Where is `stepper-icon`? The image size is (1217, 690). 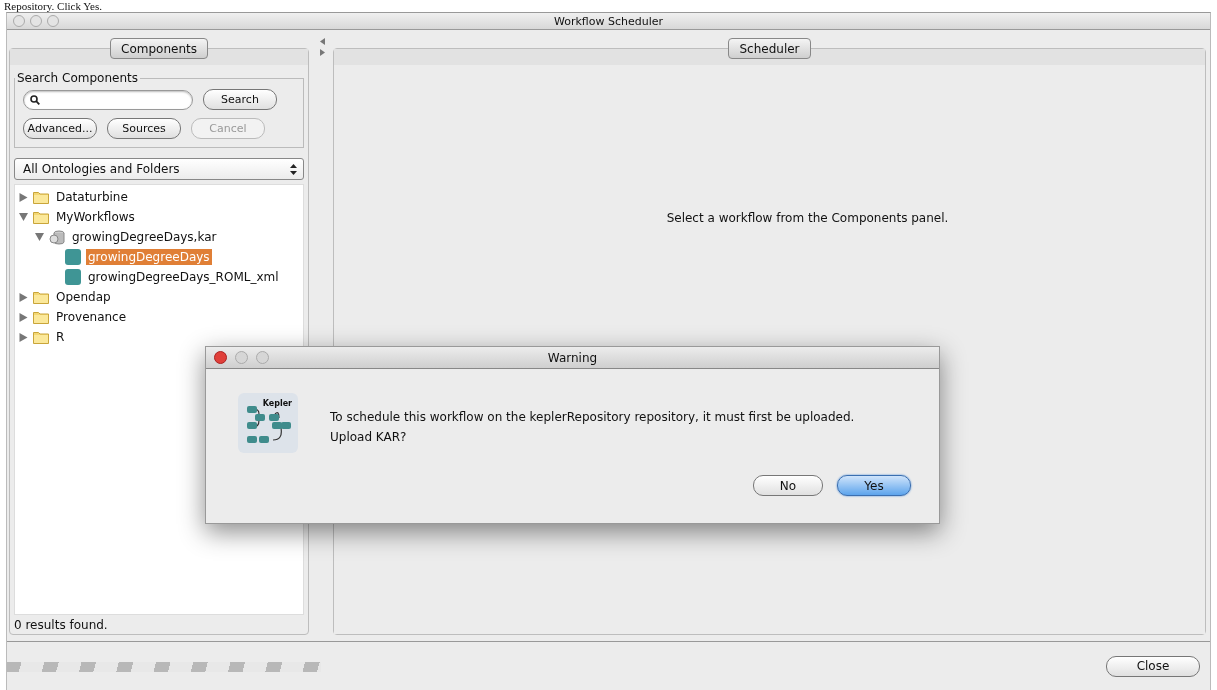
stepper-icon is located at coordinates (293, 169).